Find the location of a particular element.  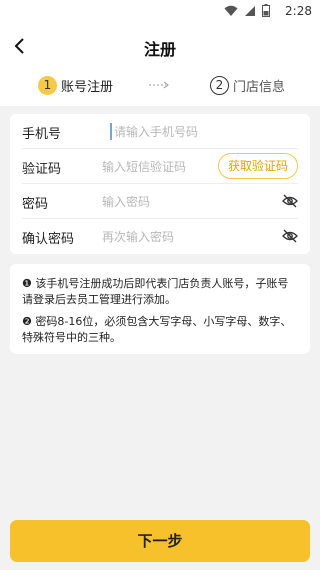

arrow-right-icon is located at coordinates (159, 85).